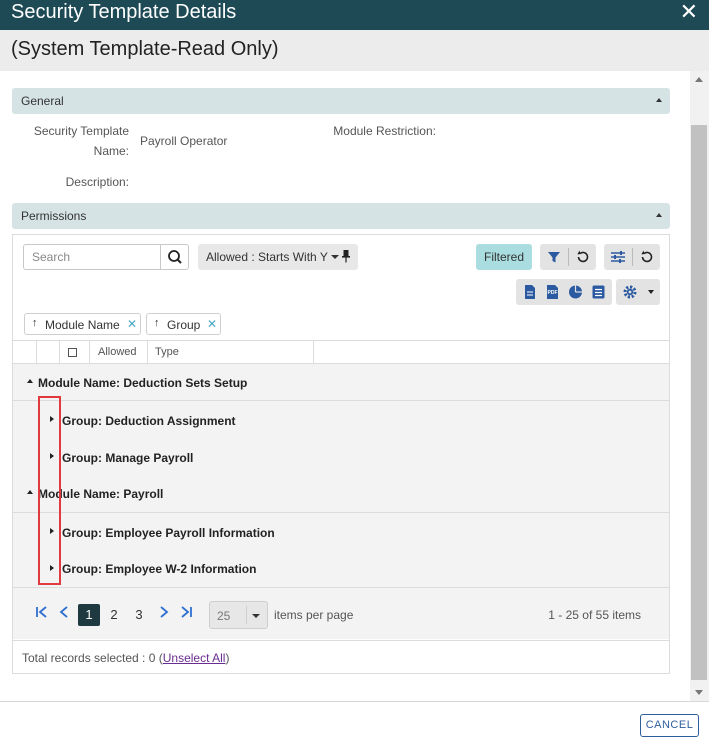 This screenshot has width=709, height=744. I want to click on scroll-down-icon, so click(699, 692).